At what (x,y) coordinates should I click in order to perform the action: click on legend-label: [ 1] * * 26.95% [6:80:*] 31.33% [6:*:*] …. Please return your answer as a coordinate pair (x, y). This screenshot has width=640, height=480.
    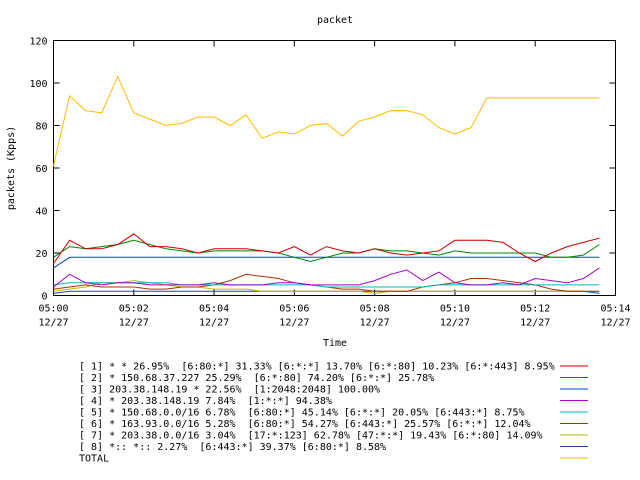
    Looking at the image, I should click on (317, 367).